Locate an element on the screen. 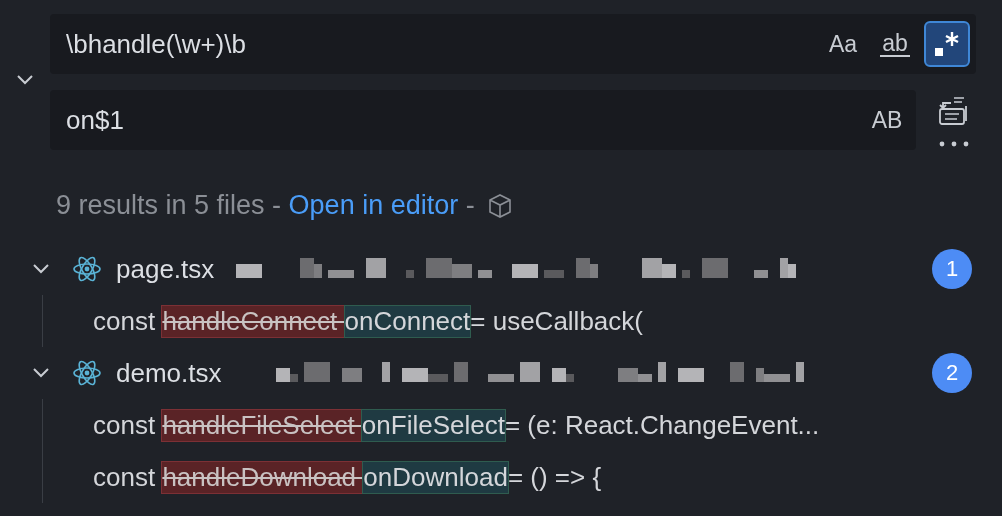  cube-icon is located at coordinates (499, 205).